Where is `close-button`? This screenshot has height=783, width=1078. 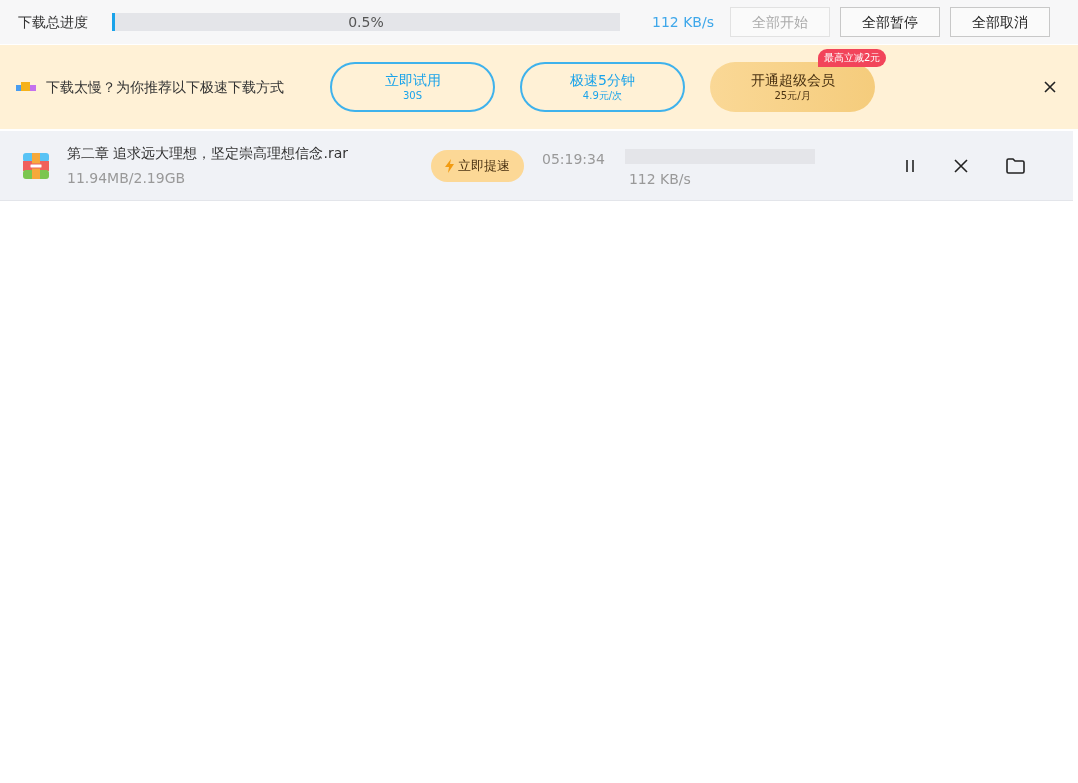 close-button is located at coordinates (1050, 87).